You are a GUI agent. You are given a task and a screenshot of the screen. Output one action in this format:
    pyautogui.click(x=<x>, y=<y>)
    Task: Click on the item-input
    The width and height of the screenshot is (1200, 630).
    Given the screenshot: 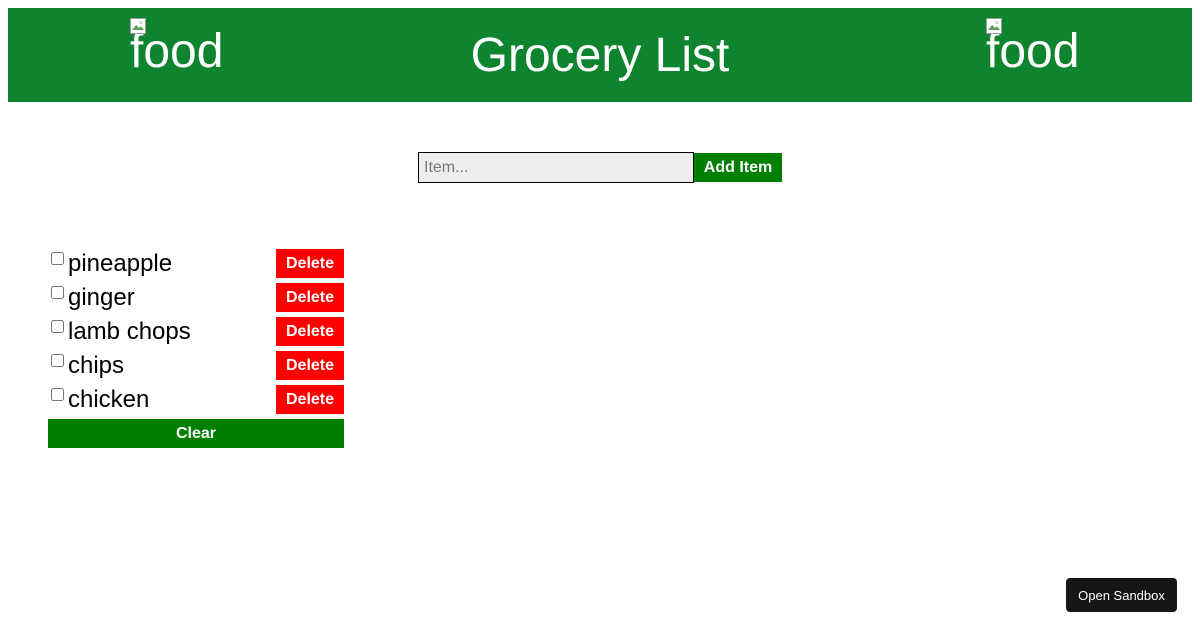 What is the action you would take?
    pyautogui.click(x=556, y=167)
    